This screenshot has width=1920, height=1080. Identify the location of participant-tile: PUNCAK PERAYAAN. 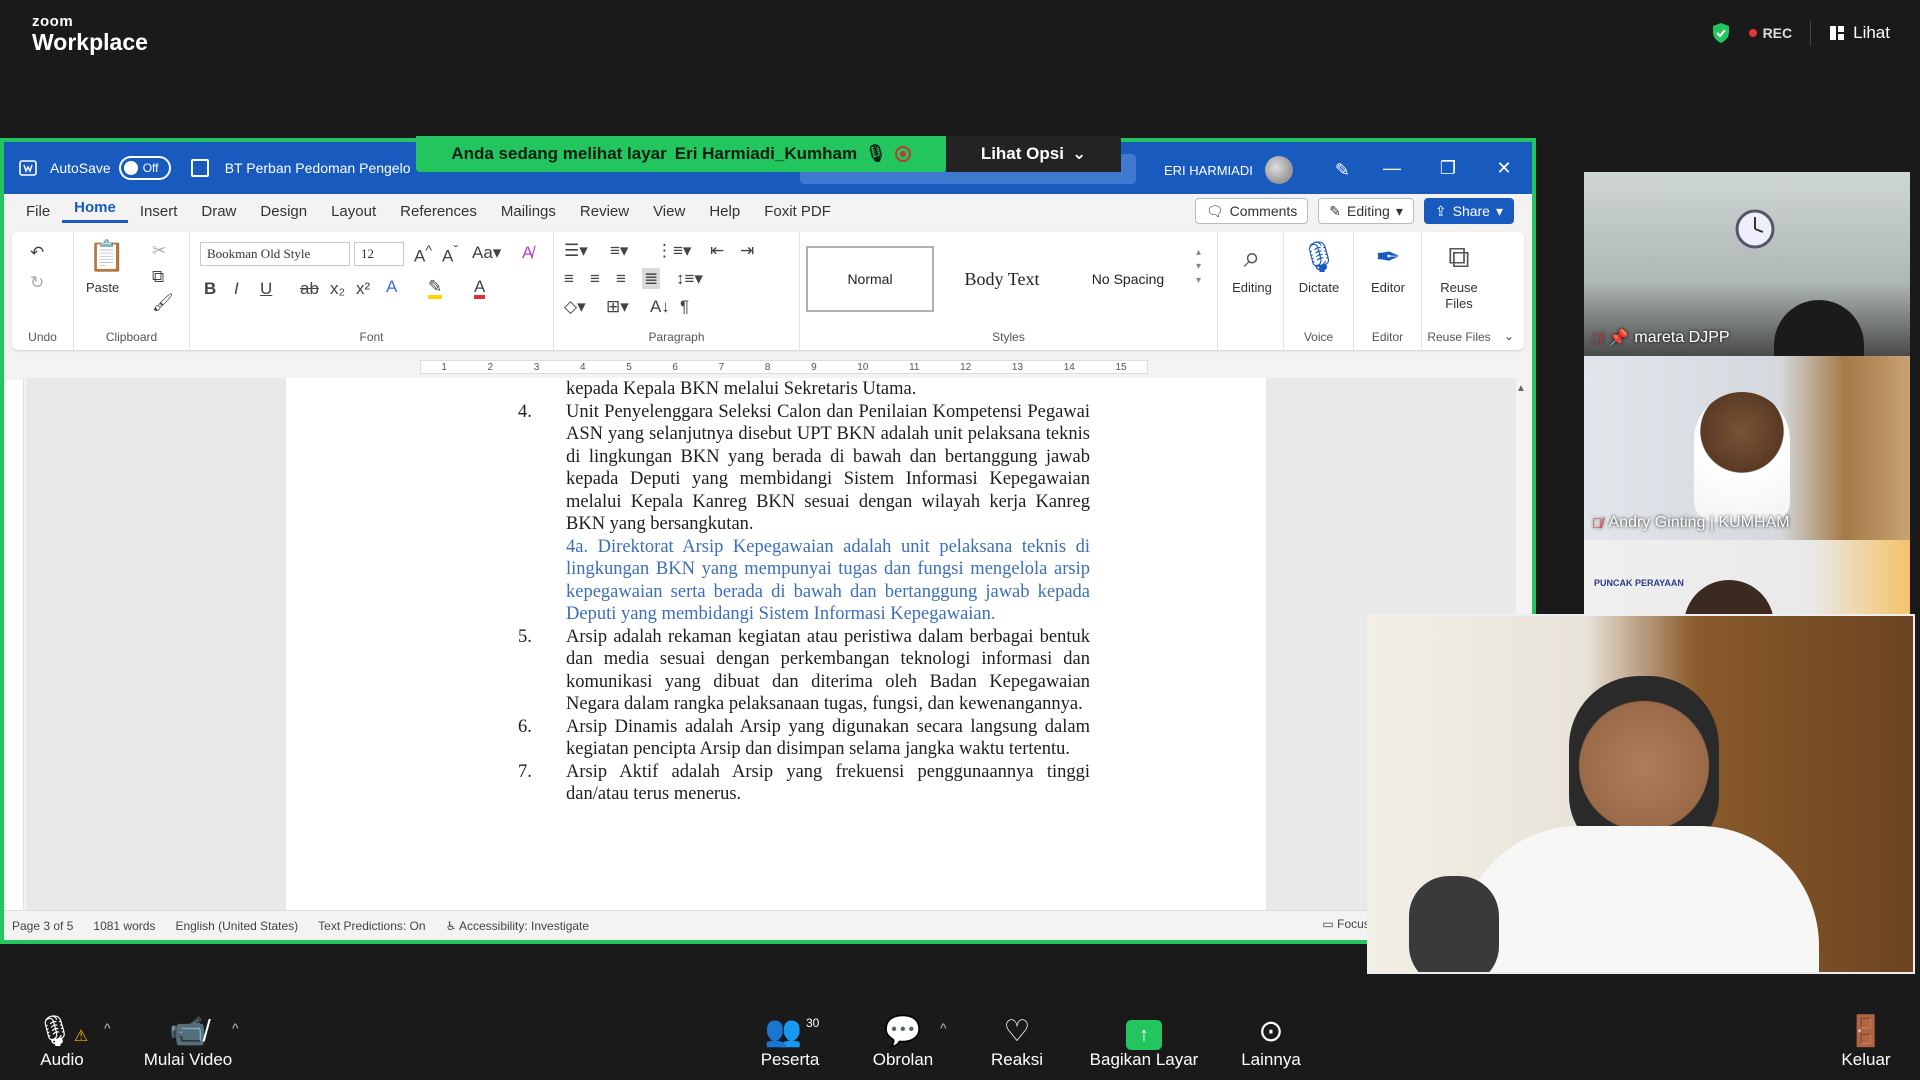
(1747, 579).